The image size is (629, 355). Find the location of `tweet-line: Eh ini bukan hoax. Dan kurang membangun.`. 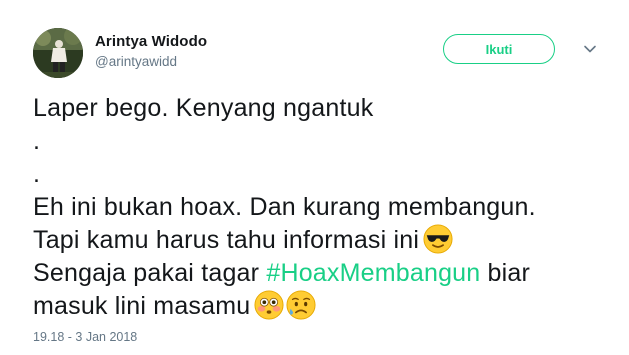

tweet-line: Eh ini bukan hoax. Dan kurang membangun. is located at coordinates (284, 207).